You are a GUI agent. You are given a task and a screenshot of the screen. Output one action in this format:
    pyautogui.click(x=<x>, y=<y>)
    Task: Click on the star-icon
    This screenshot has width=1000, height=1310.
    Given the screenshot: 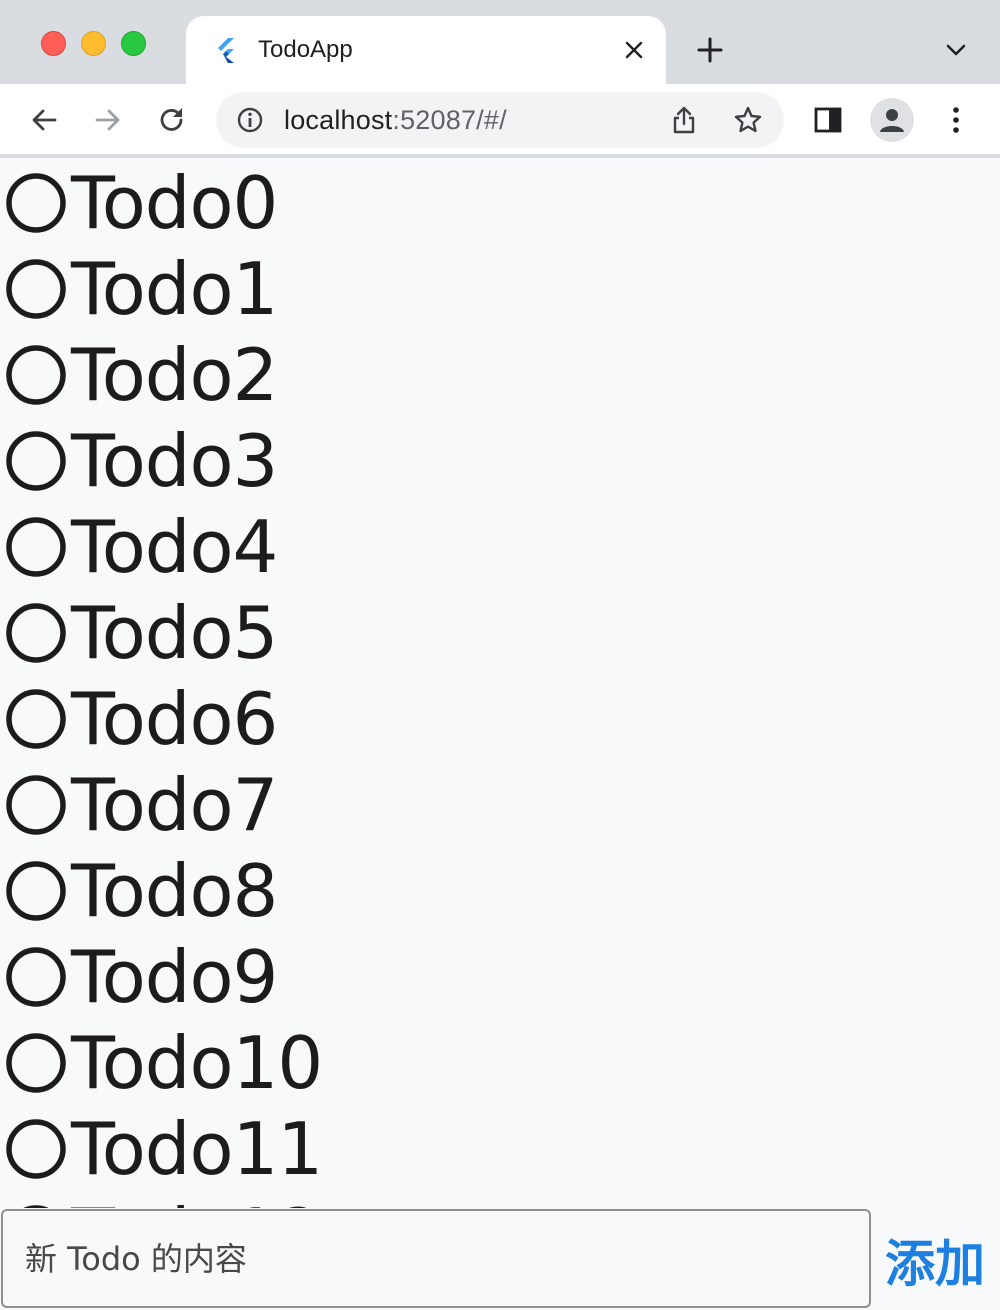 What is the action you would take?
    pyautogui.click(x=748, y=120)
    